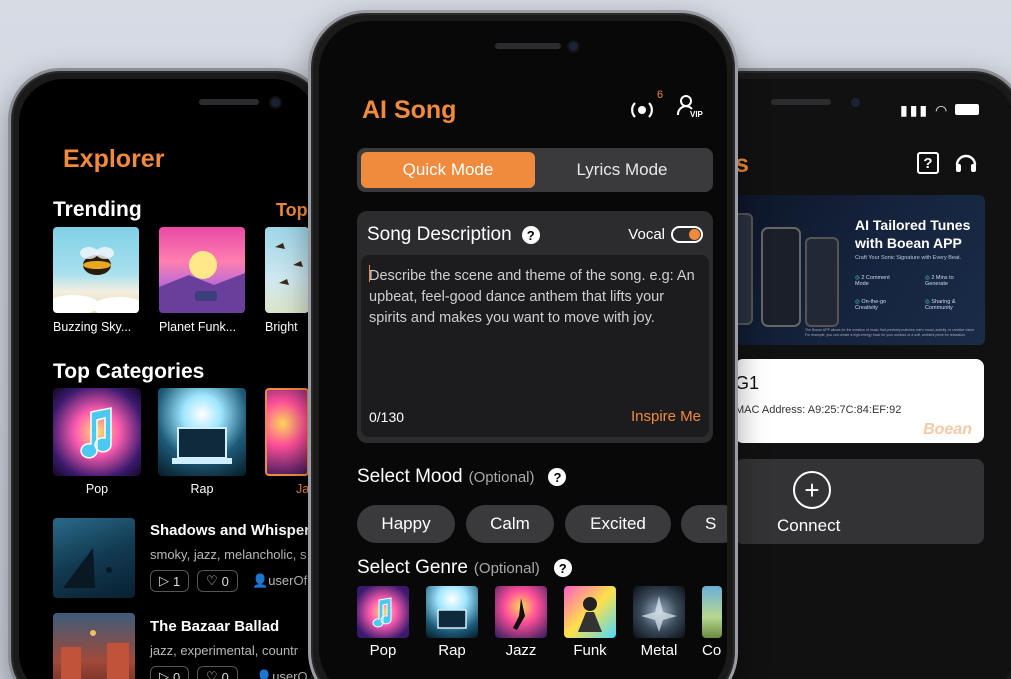  I want to click on category-label: Pop, so click(97, 489).